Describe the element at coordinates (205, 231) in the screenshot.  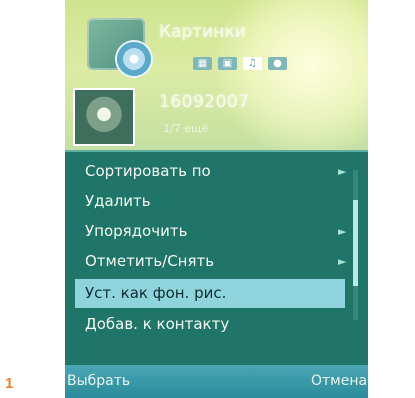
I see `menu-item-arrange: Упорядочить` at that location.